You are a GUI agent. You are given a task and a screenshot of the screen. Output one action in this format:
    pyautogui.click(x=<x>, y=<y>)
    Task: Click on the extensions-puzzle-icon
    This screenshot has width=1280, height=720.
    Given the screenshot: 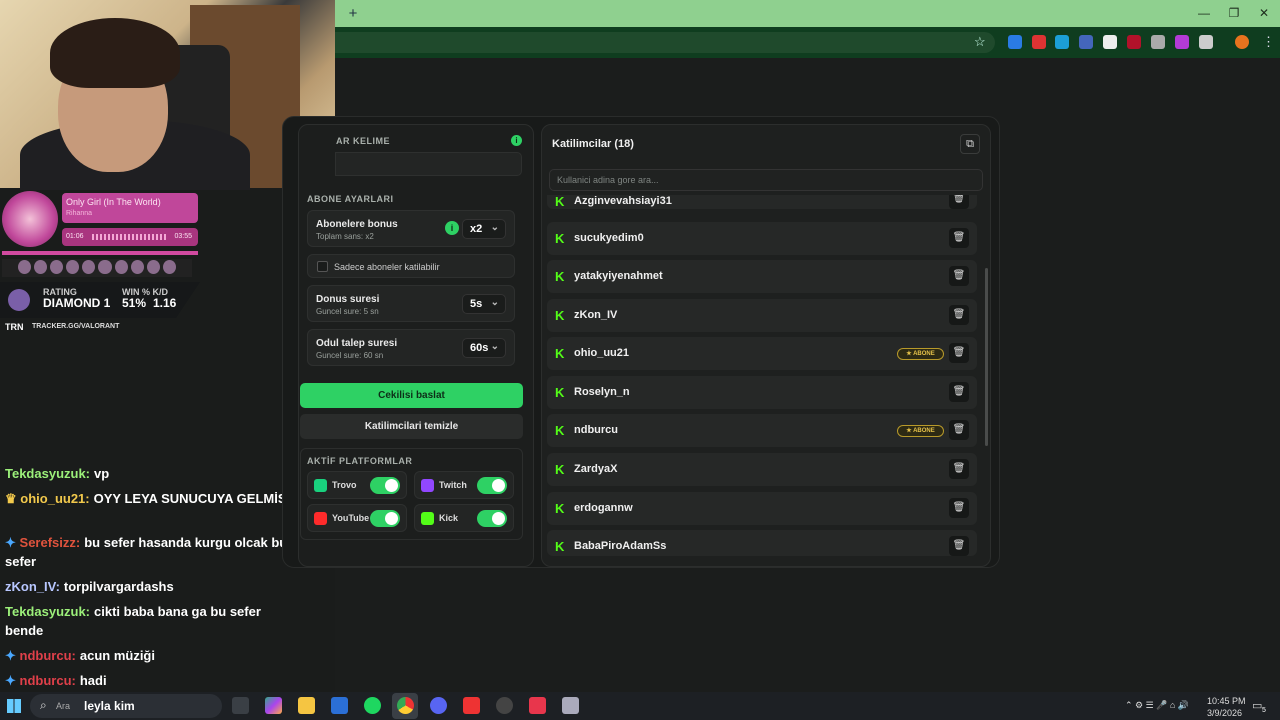 What is the action you would take?
    pyautogui.click(x=1206, y=42)
    